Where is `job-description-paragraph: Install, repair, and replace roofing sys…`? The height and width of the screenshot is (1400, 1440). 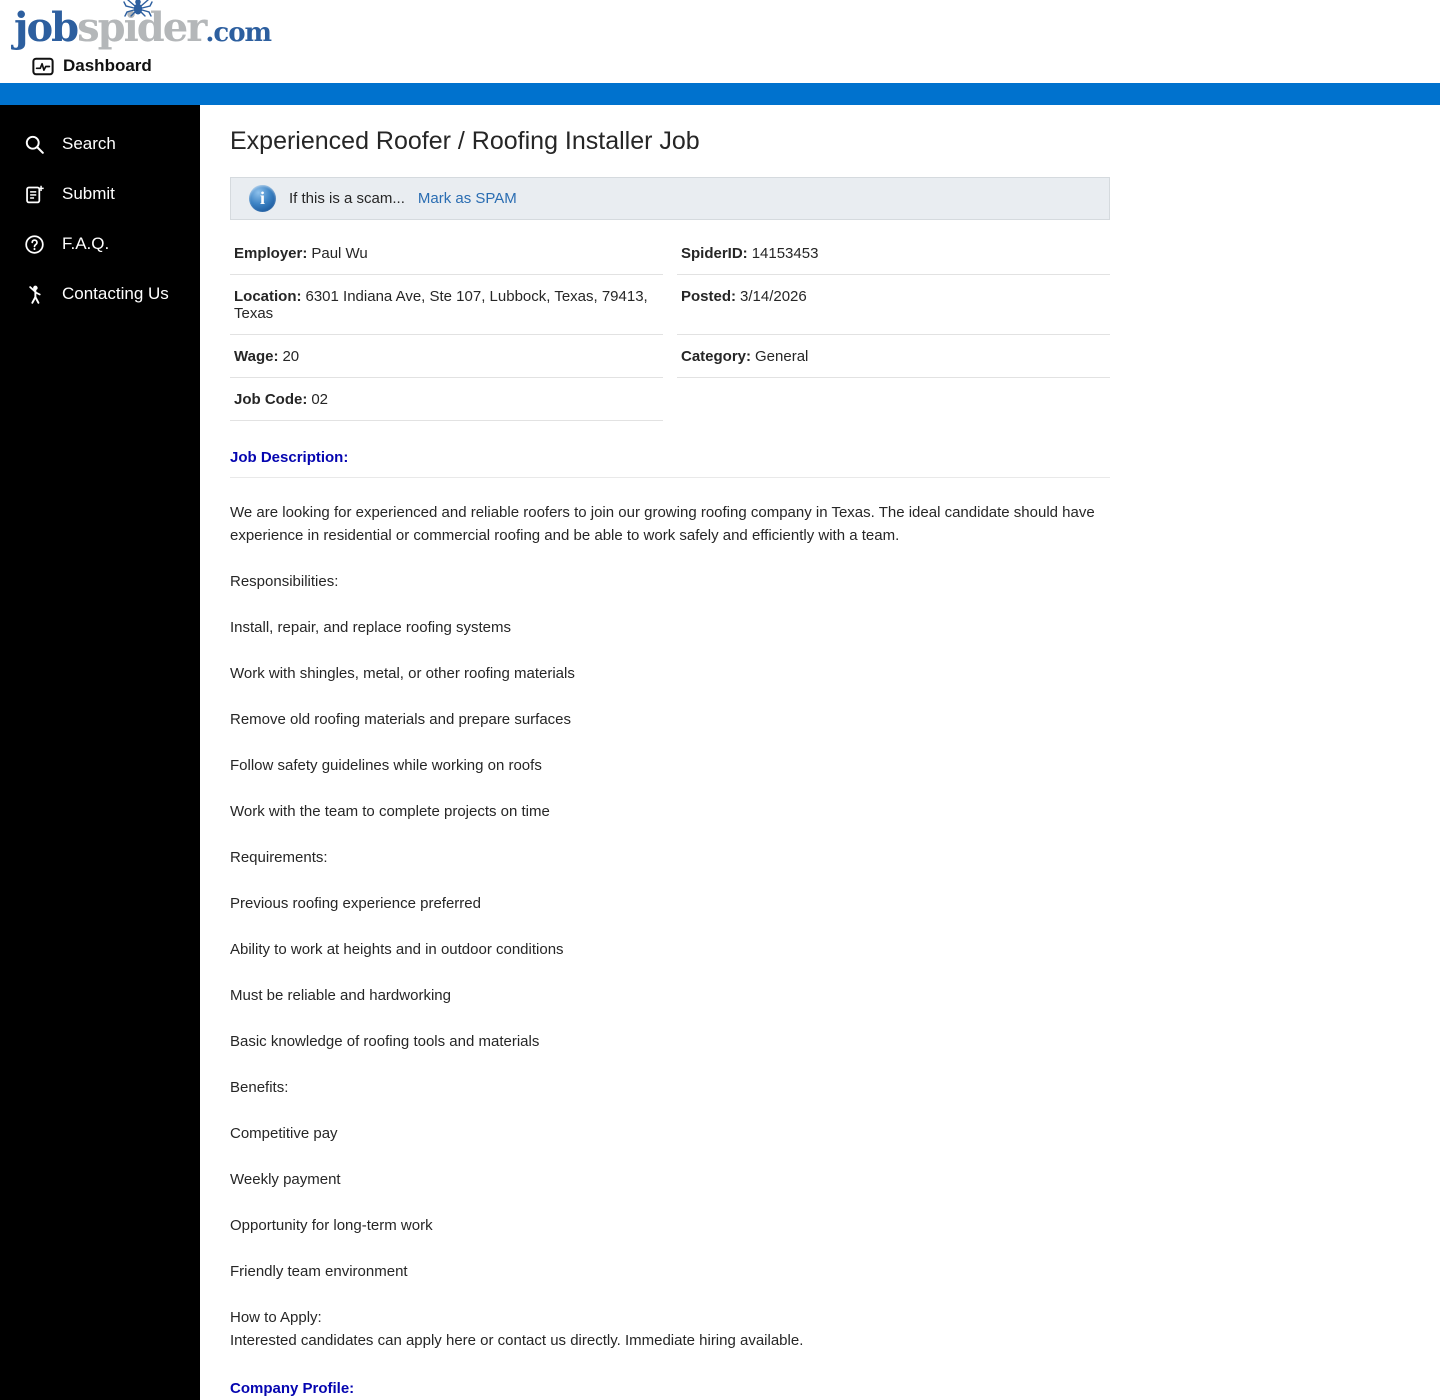
job-description-paragraph: Install, repair, and replace roofing sys… is located at coordinates (370, 627).